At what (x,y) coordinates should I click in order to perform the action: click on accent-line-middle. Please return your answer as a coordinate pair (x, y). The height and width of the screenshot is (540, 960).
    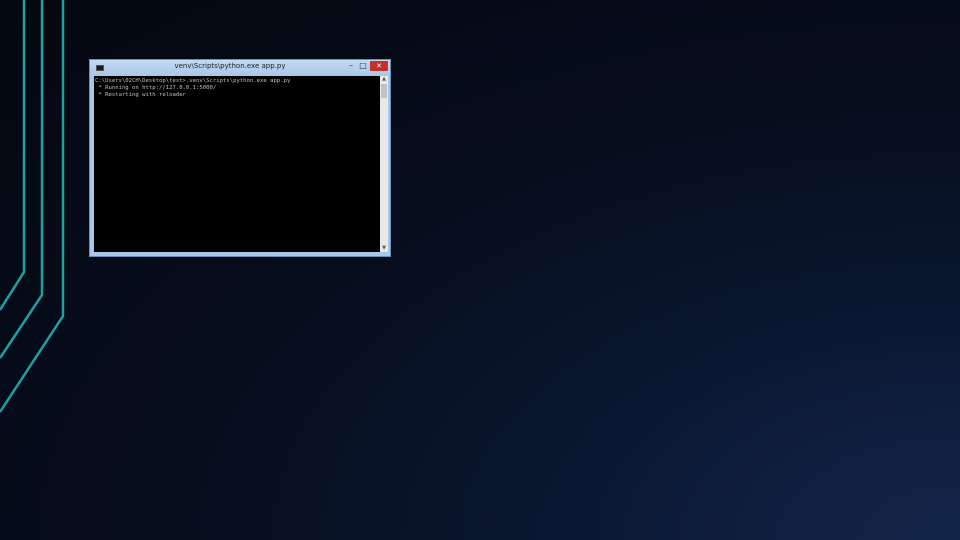
    Looking at the image, I should click on (22, 179).